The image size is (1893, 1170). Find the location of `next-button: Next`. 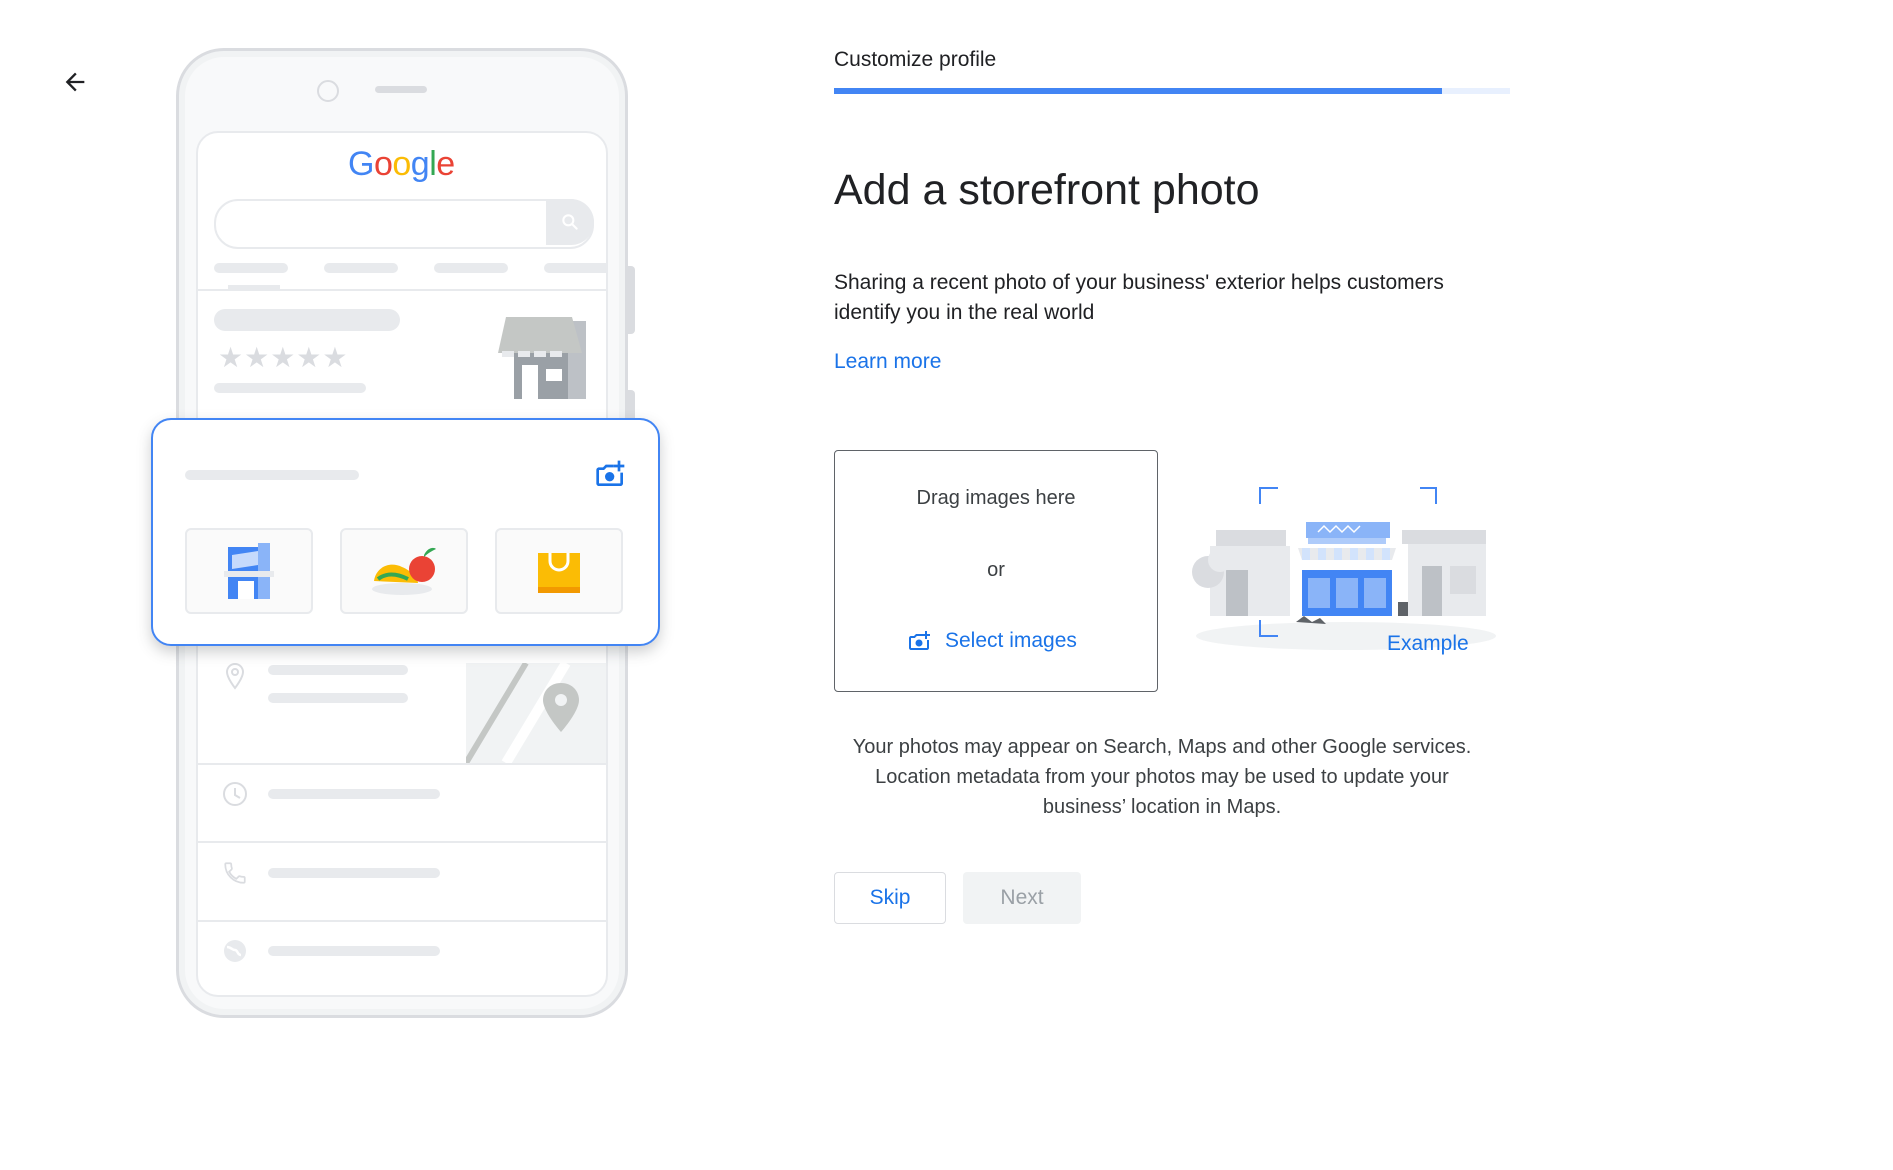

next-button: Next is located at coordinates (1022, 898).